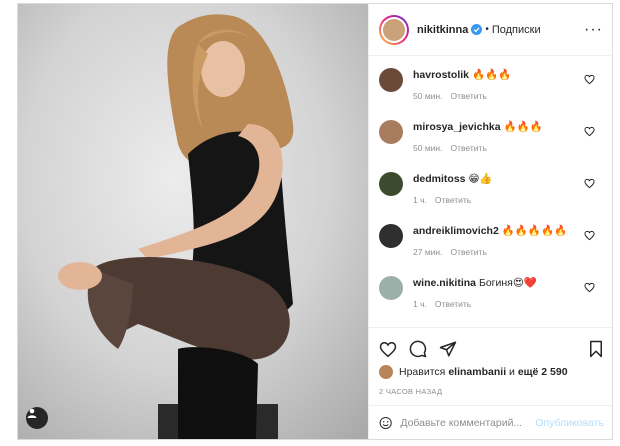 This screenshot has height=446, width=620. Describe the element at coordinates (477, 29) in the screenshot. I see `verified-badge-icon` at that location.